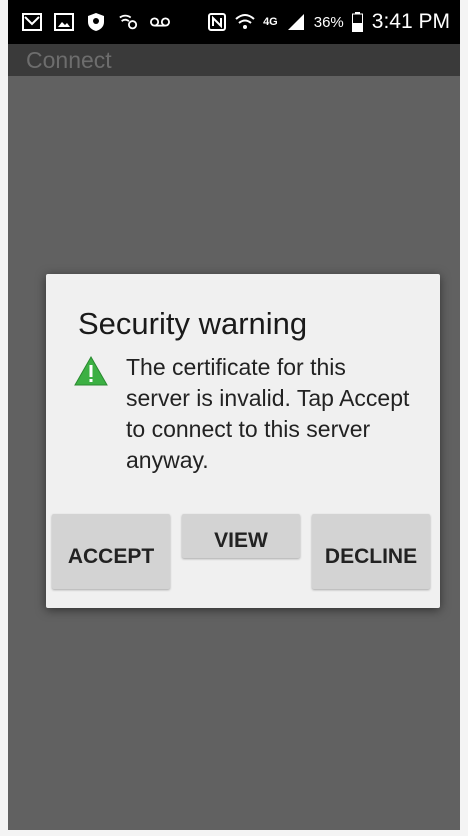 This screenshot has height=836, width=468. What do you see at coordinates (234, 60) in the screenshot?
I see `app-bar: Connect` at bounding box center [234, 60].